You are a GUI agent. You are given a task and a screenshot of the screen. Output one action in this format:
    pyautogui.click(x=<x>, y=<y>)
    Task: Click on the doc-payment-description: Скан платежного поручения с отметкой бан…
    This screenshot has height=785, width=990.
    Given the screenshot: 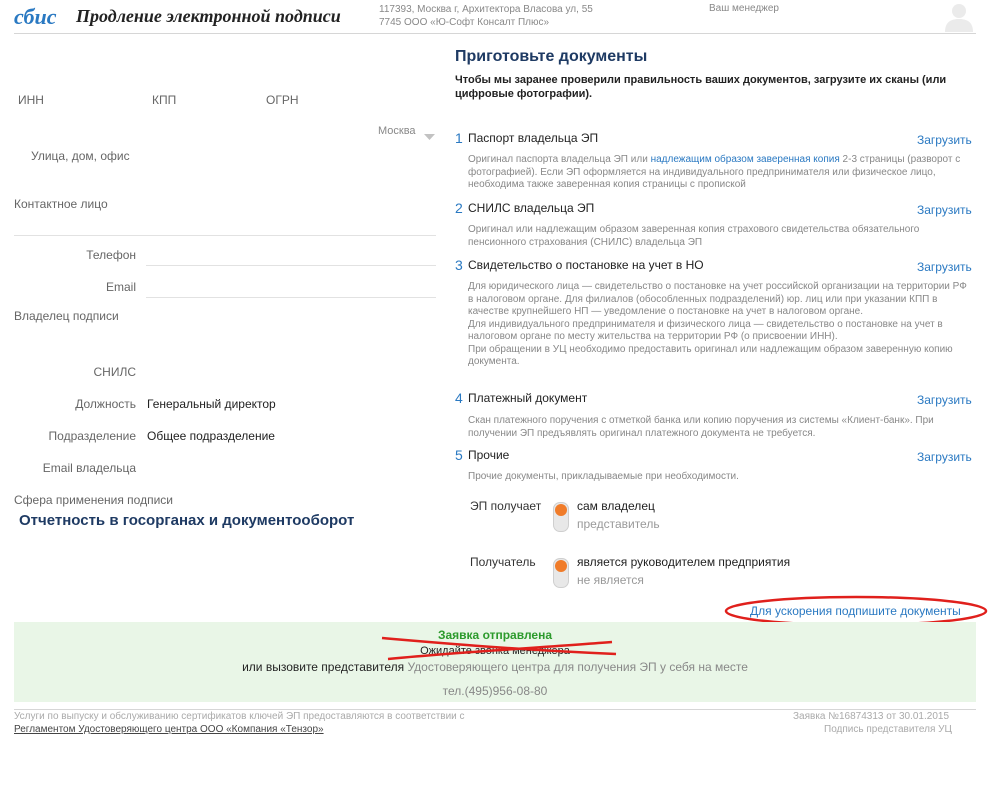 What is the action you would take?
    pyautogui.click(x=701, y=427)
    